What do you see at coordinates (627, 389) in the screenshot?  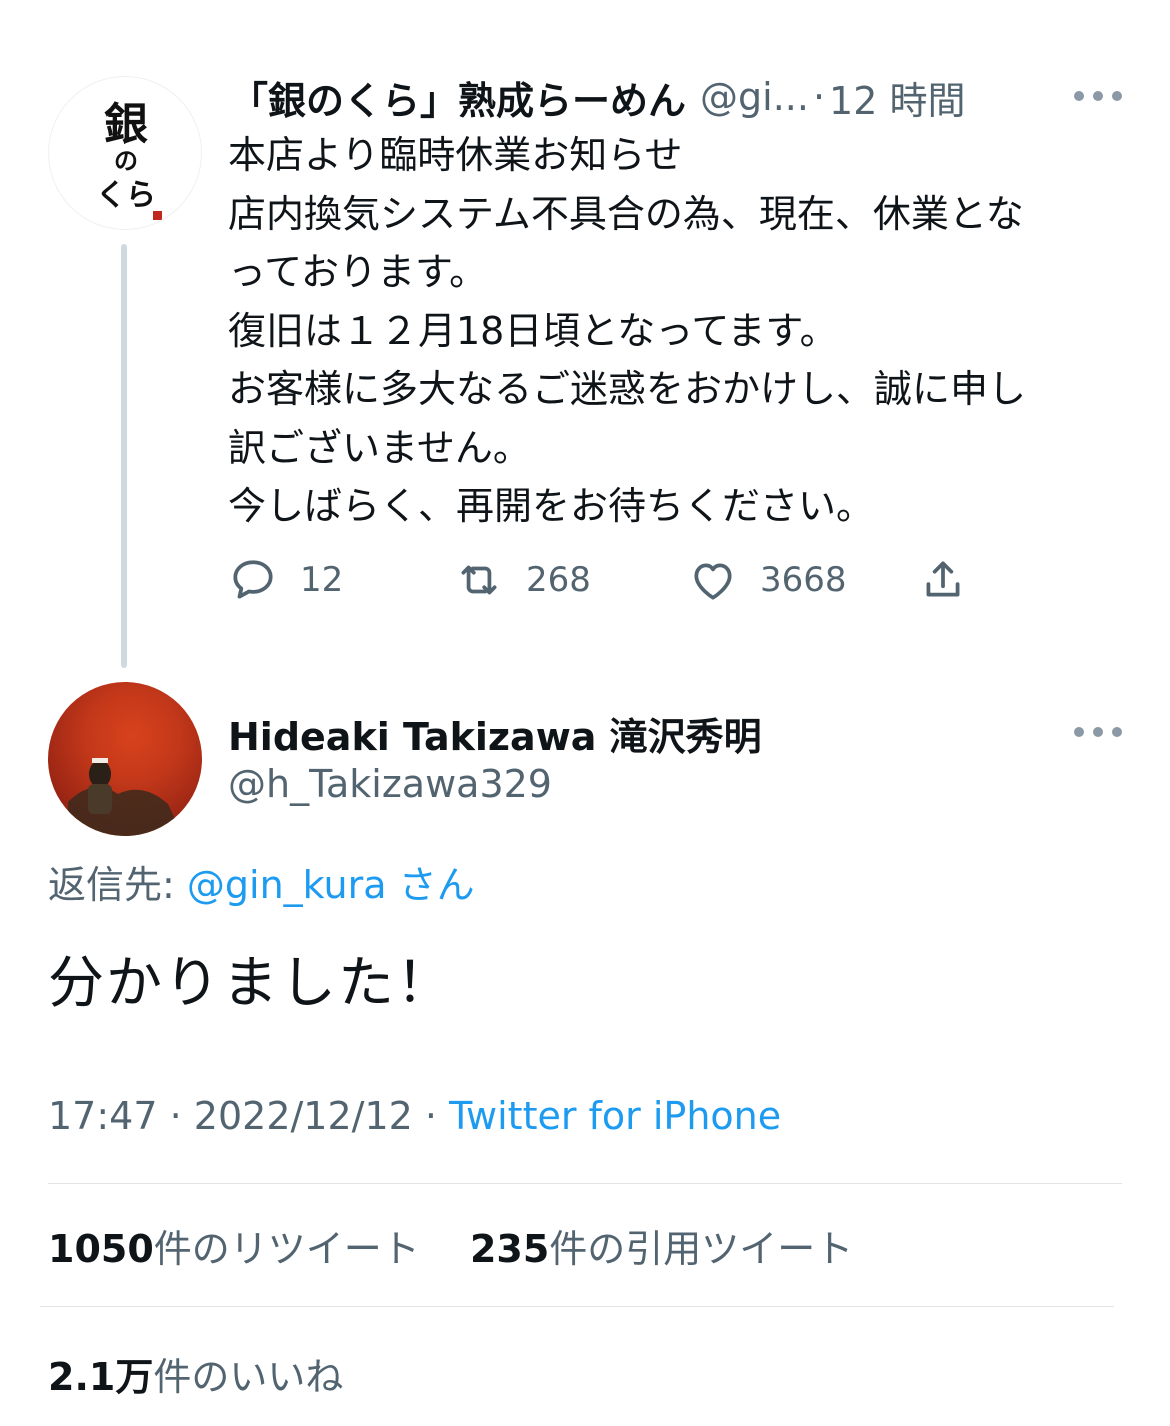 I see `parent-text-line: お客様に多大なるご迷惑をおかけし、誠に申し` at bounding box center [627, 389].